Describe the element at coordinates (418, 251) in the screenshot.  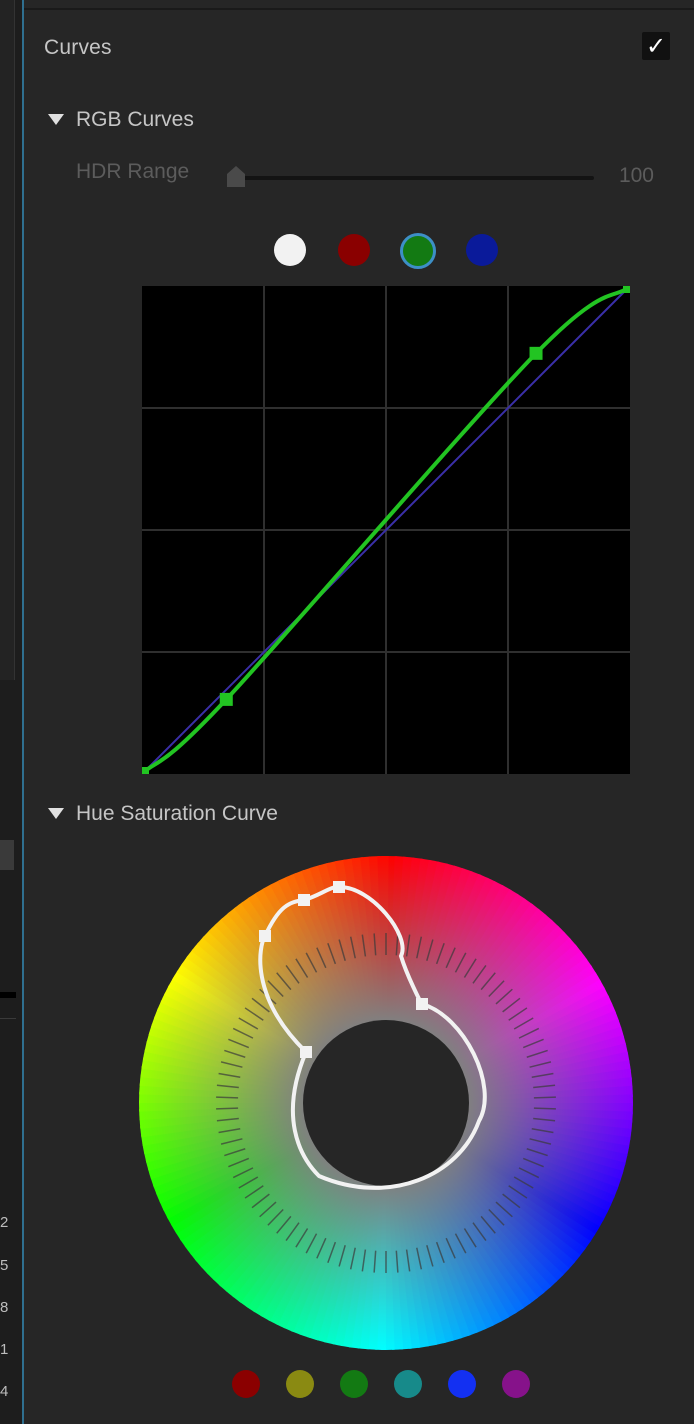
I see `channel-green-button` at that location.